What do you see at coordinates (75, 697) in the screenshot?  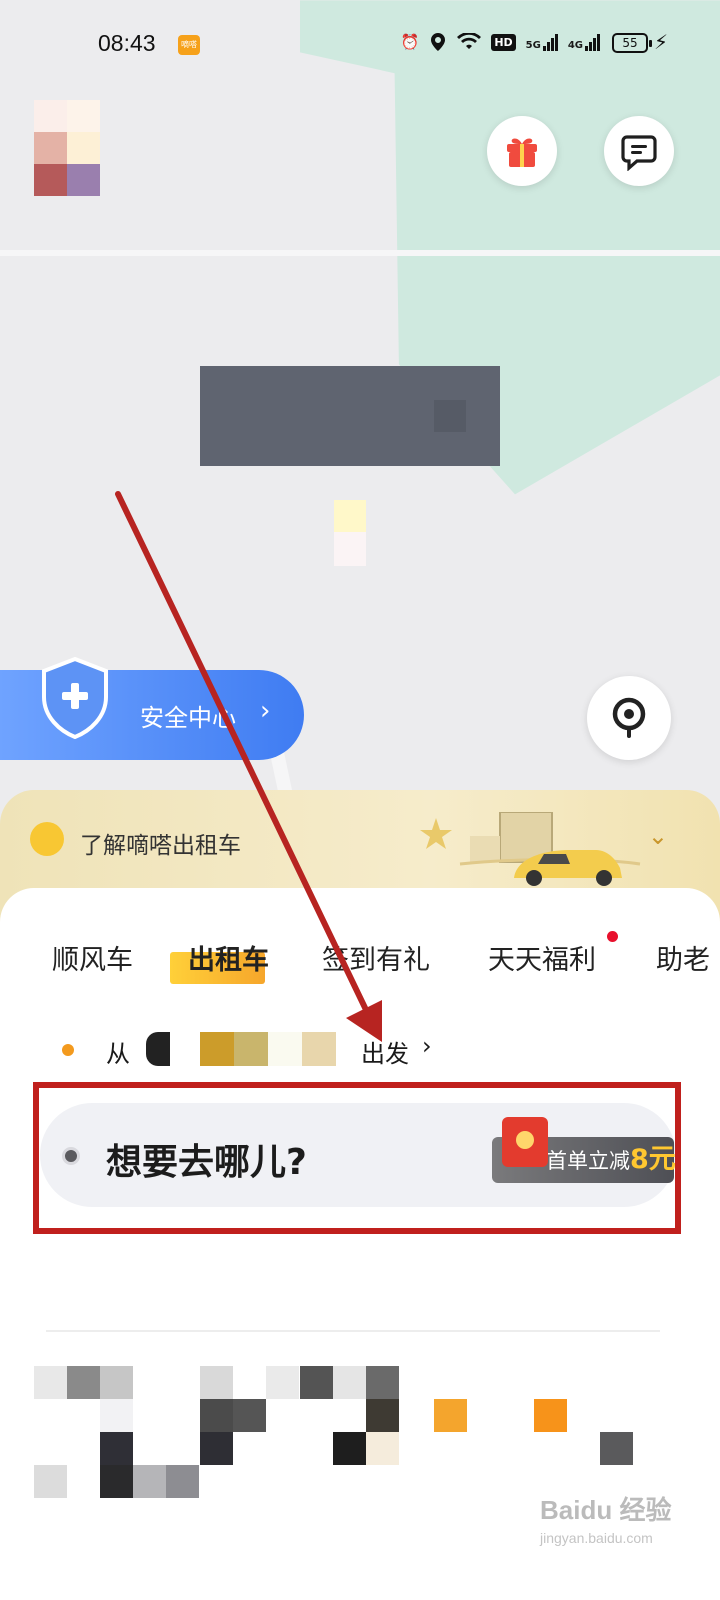 I see `shield-icon` at bounding box center [75, 697].